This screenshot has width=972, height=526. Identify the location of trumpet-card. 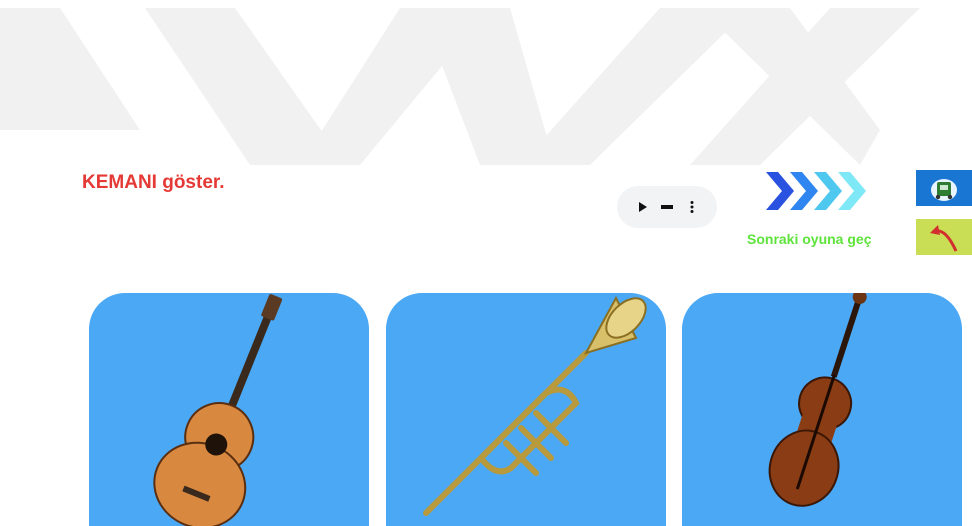
(526, 409).